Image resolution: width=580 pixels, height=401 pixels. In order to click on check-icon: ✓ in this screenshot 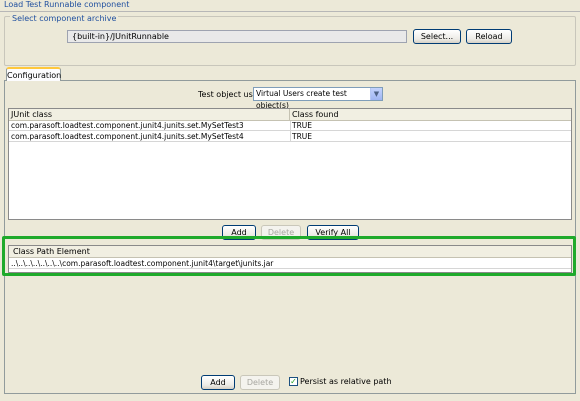, I will do `click(293, 381)`.